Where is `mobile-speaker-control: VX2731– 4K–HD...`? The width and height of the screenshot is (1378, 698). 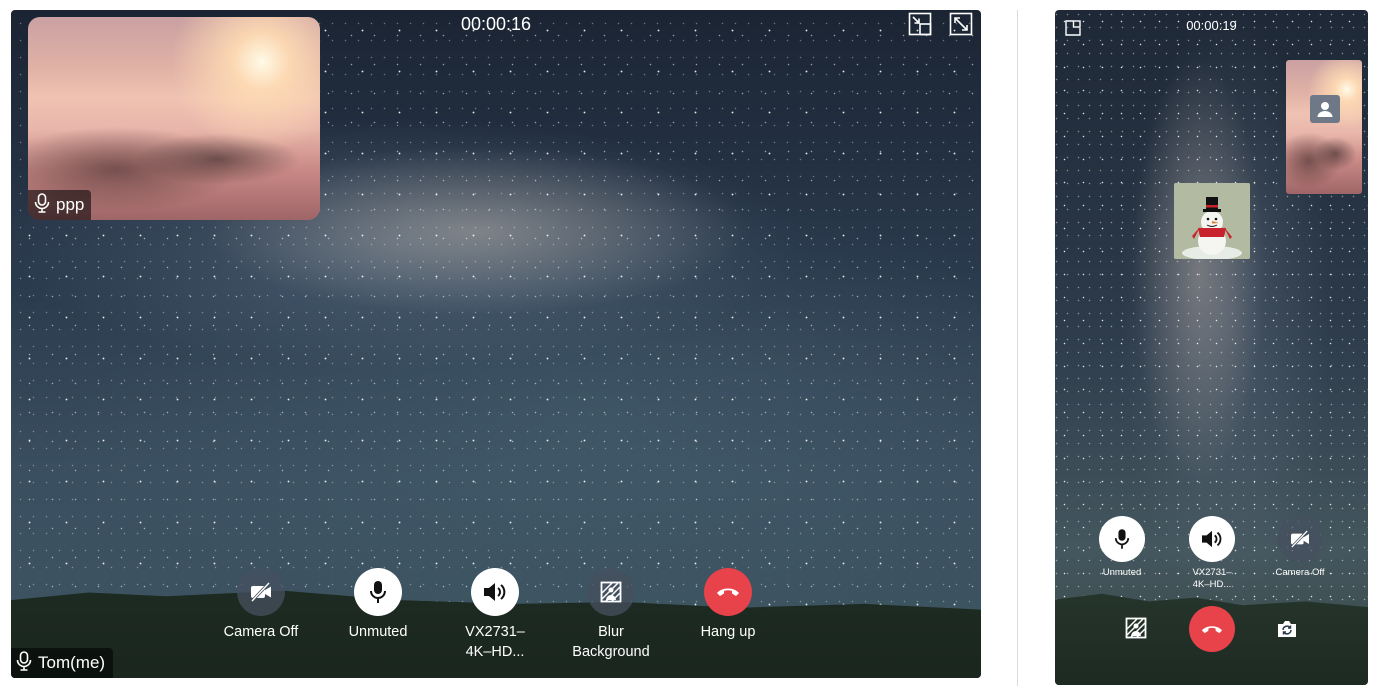 mobile-speaker-control: VX2731– 4K–HD... is located at coordinates (1212, 553).